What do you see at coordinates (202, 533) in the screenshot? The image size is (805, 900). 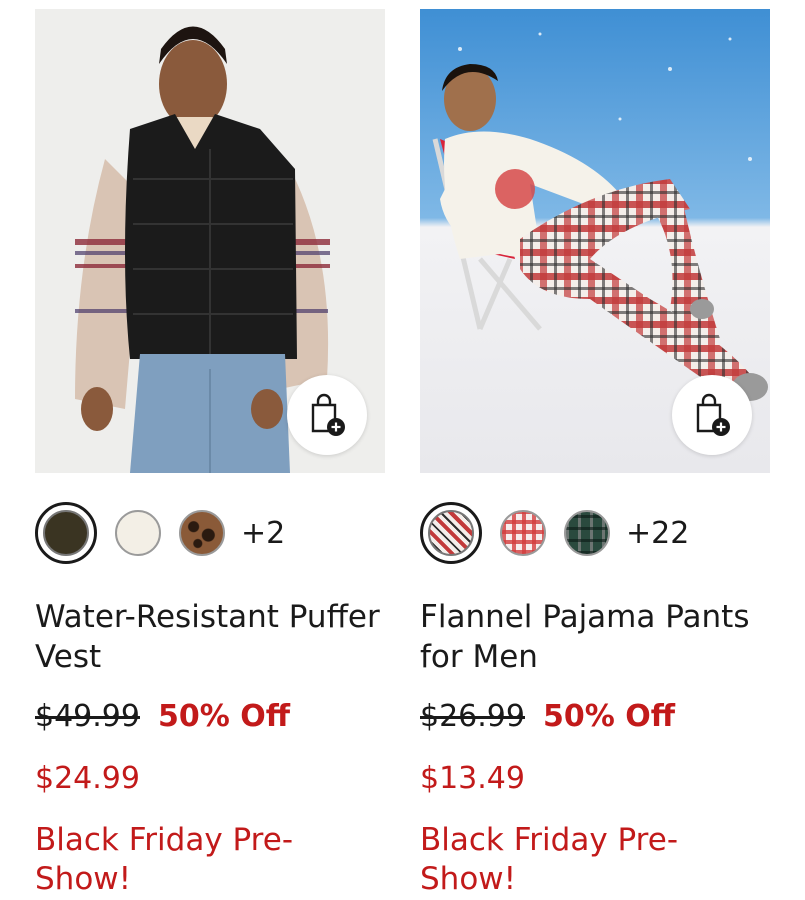 I see `swatch-leopard` at bounding box center [202, 533].